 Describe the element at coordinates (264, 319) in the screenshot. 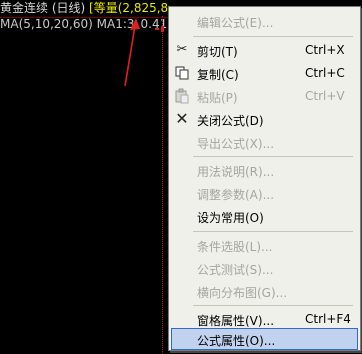

I see `menu-item-pane-properties: 窗格属性(V)... Ctrl+F4` at that location.